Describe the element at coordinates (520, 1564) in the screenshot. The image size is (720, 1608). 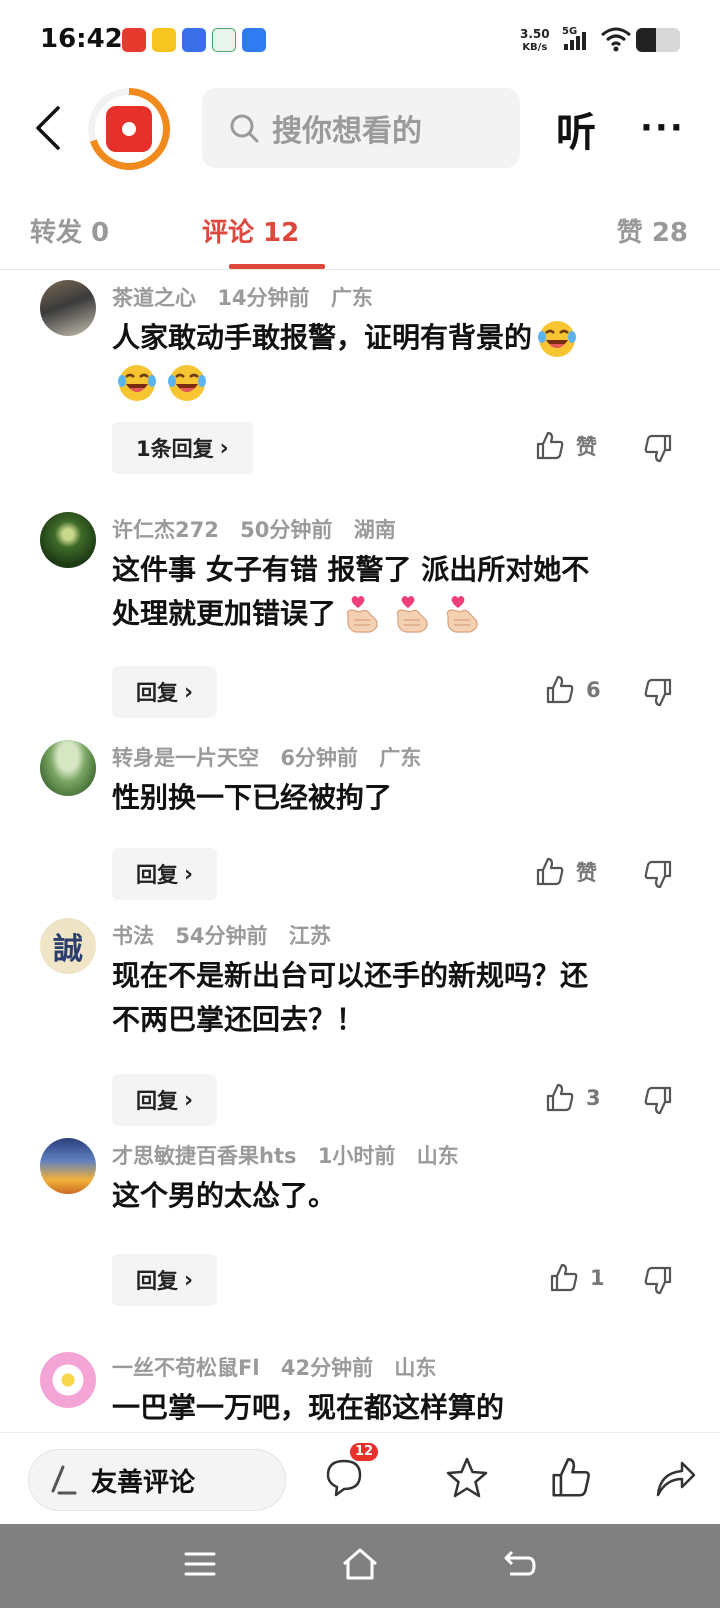
I see `back-nav-icon` at that location.